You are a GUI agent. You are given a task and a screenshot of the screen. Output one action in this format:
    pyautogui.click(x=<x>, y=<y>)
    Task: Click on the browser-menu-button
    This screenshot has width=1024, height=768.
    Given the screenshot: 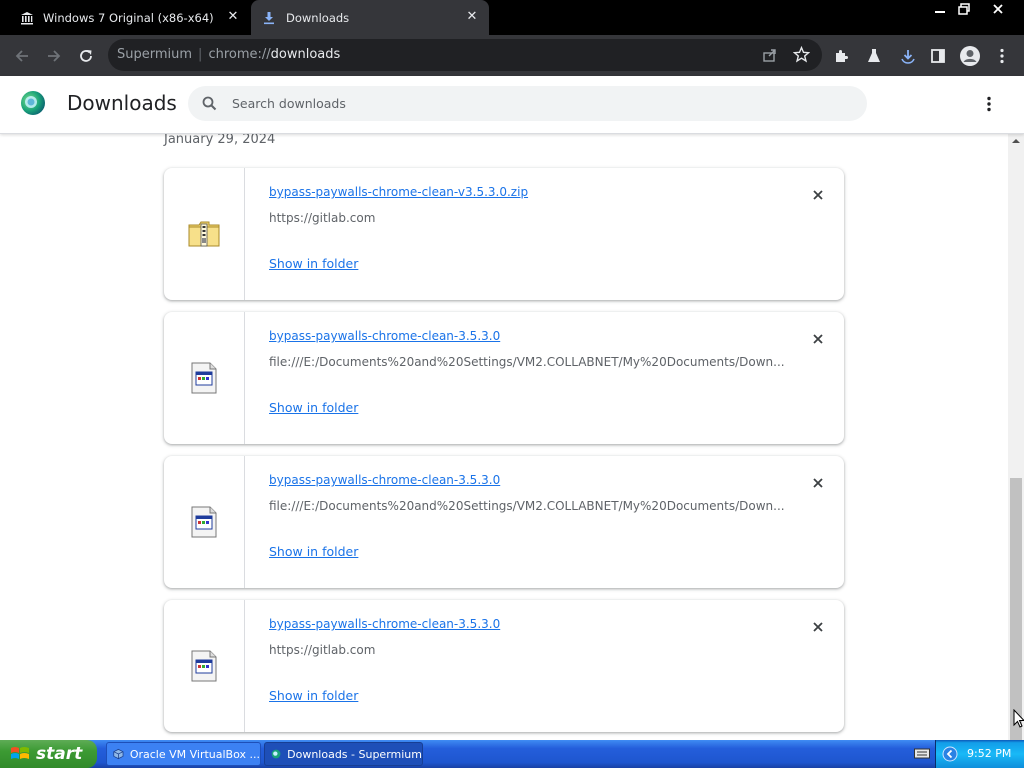 What is the action you would take?
    pyautogui.click(x=1002, y=56)
    